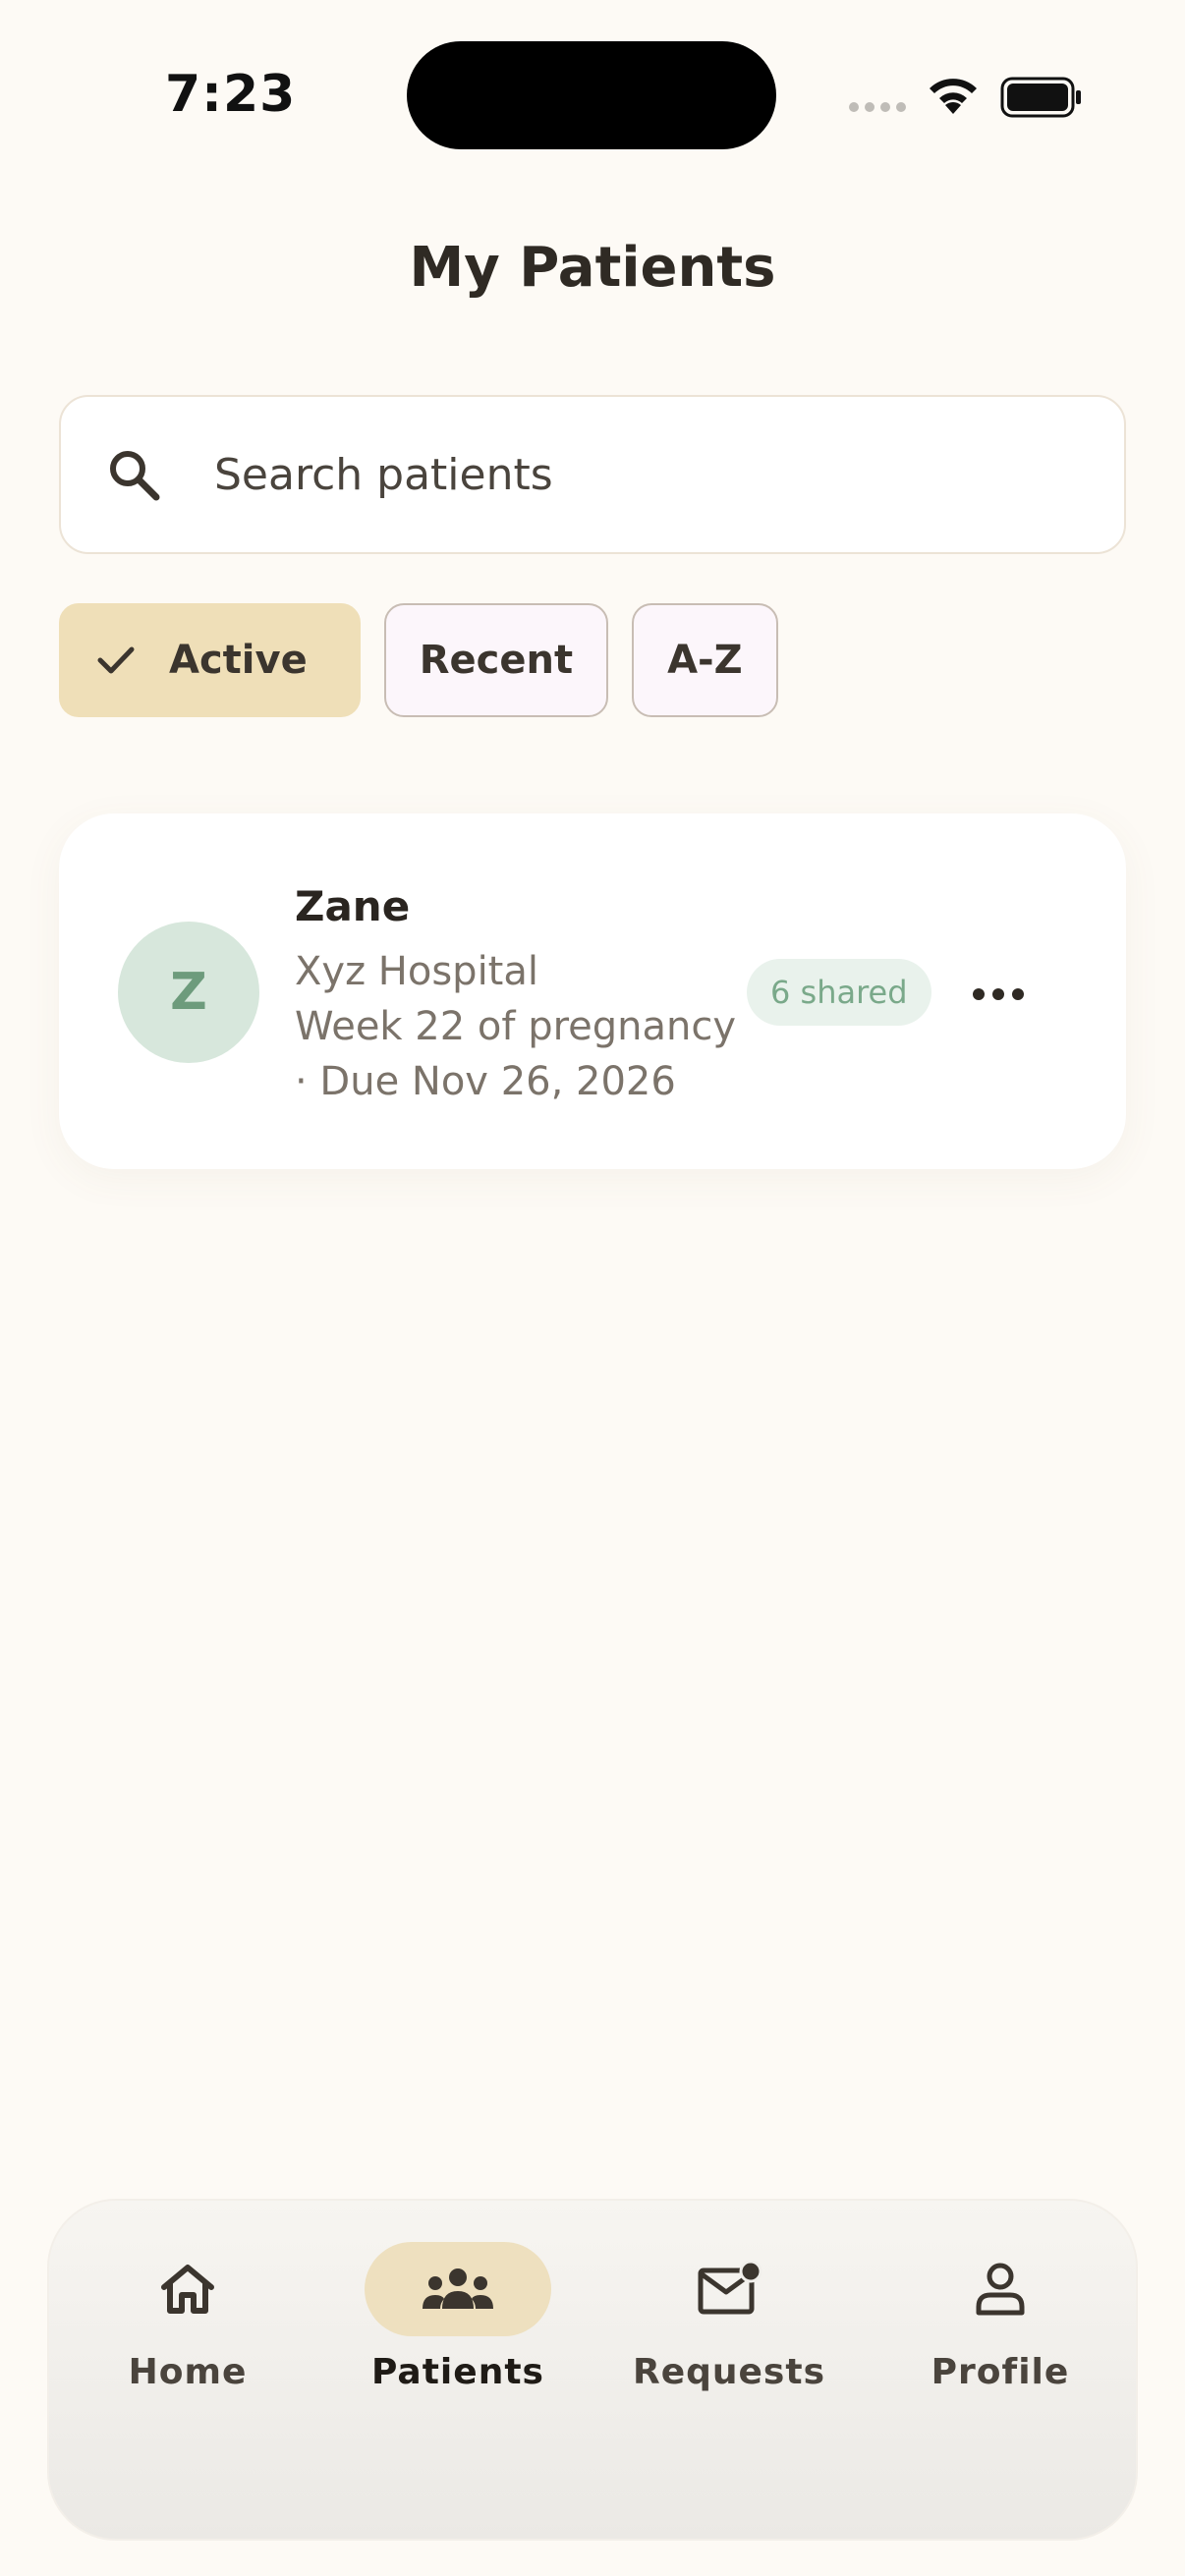 The width and height of the screenshot is (1185, 2576). I want to click on patient-due-date: · Due Nov 26, 2026, so click(486, 1081).